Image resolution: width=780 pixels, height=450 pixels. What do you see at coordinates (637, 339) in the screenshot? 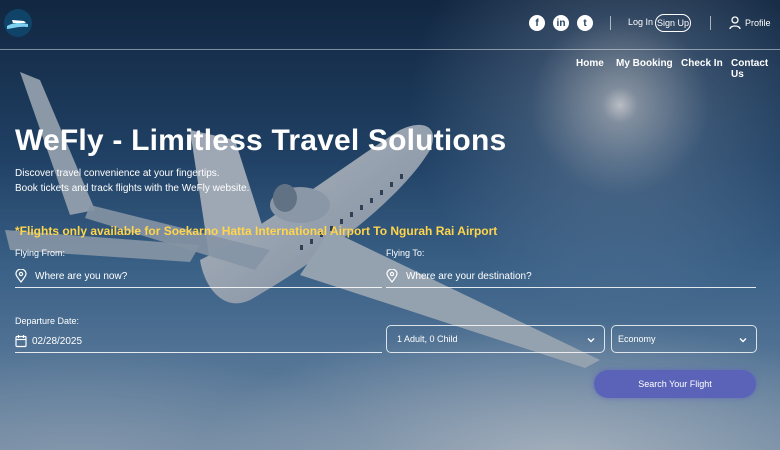
I see `class-value: Economy` at bounding box center [637, 339].